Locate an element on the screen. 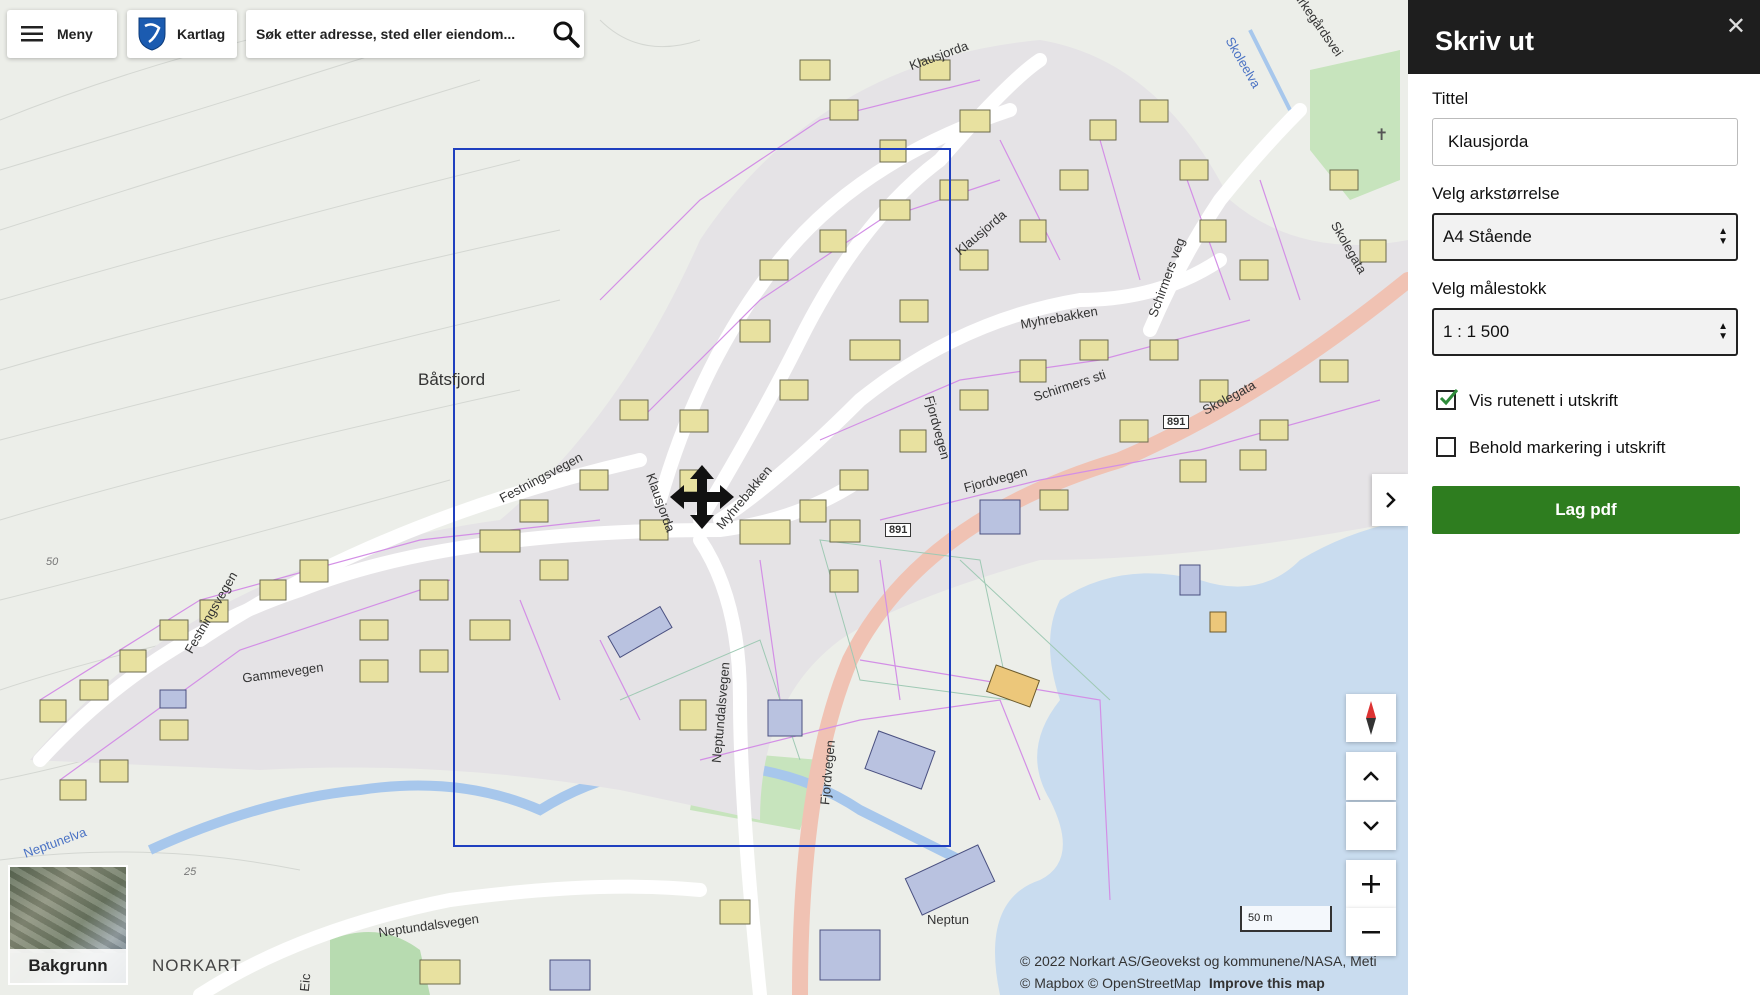  tilt-up-button is located at coordinates (1371, 776).